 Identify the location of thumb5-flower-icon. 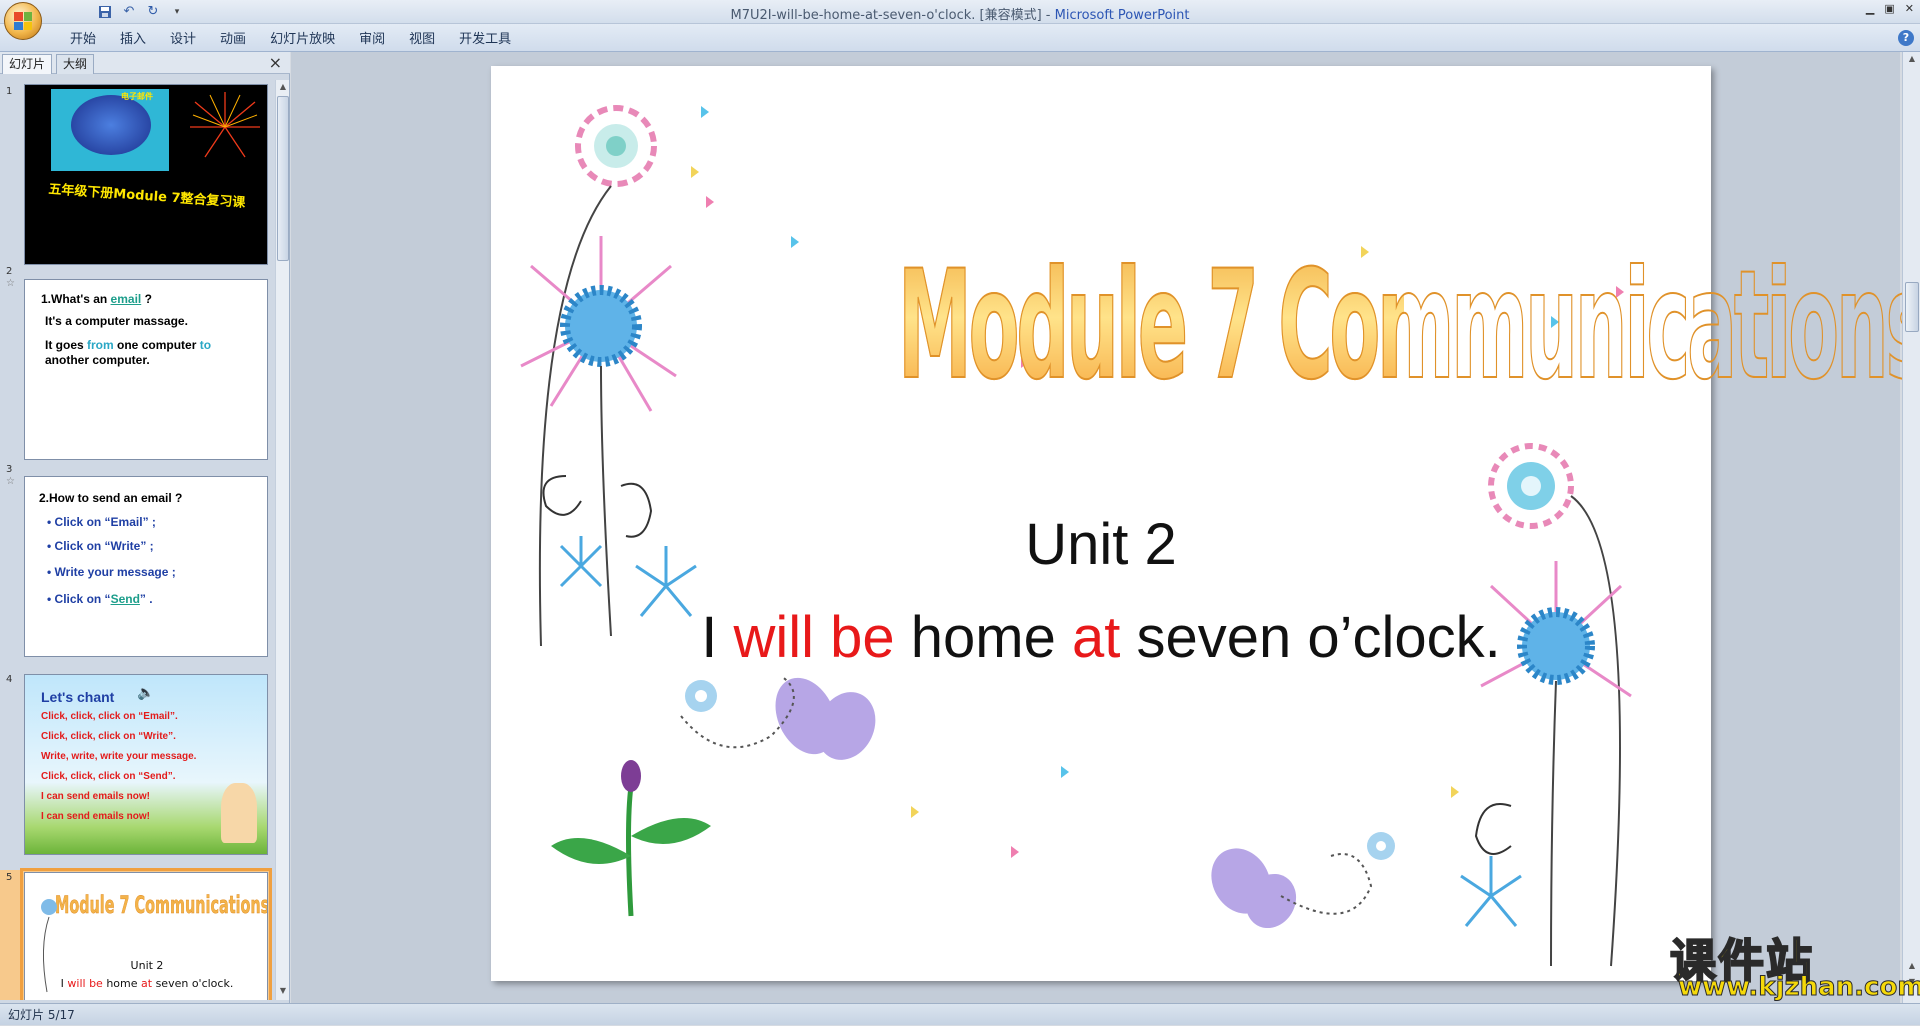
(49, 946).